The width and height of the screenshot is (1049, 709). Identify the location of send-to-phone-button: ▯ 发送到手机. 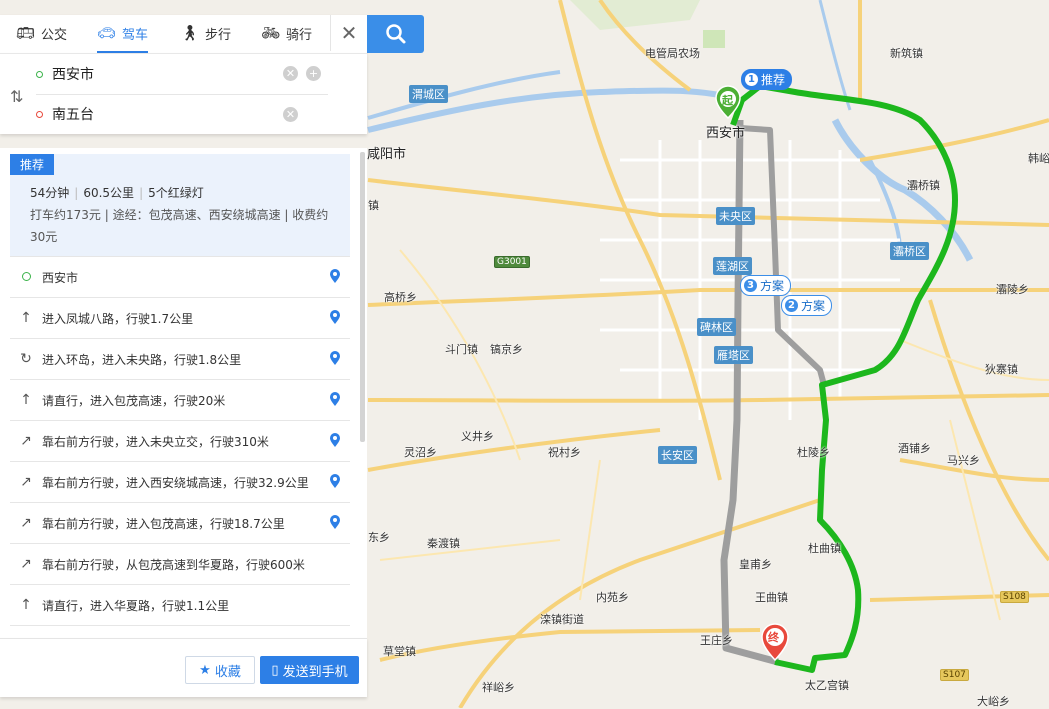
(309, 670).